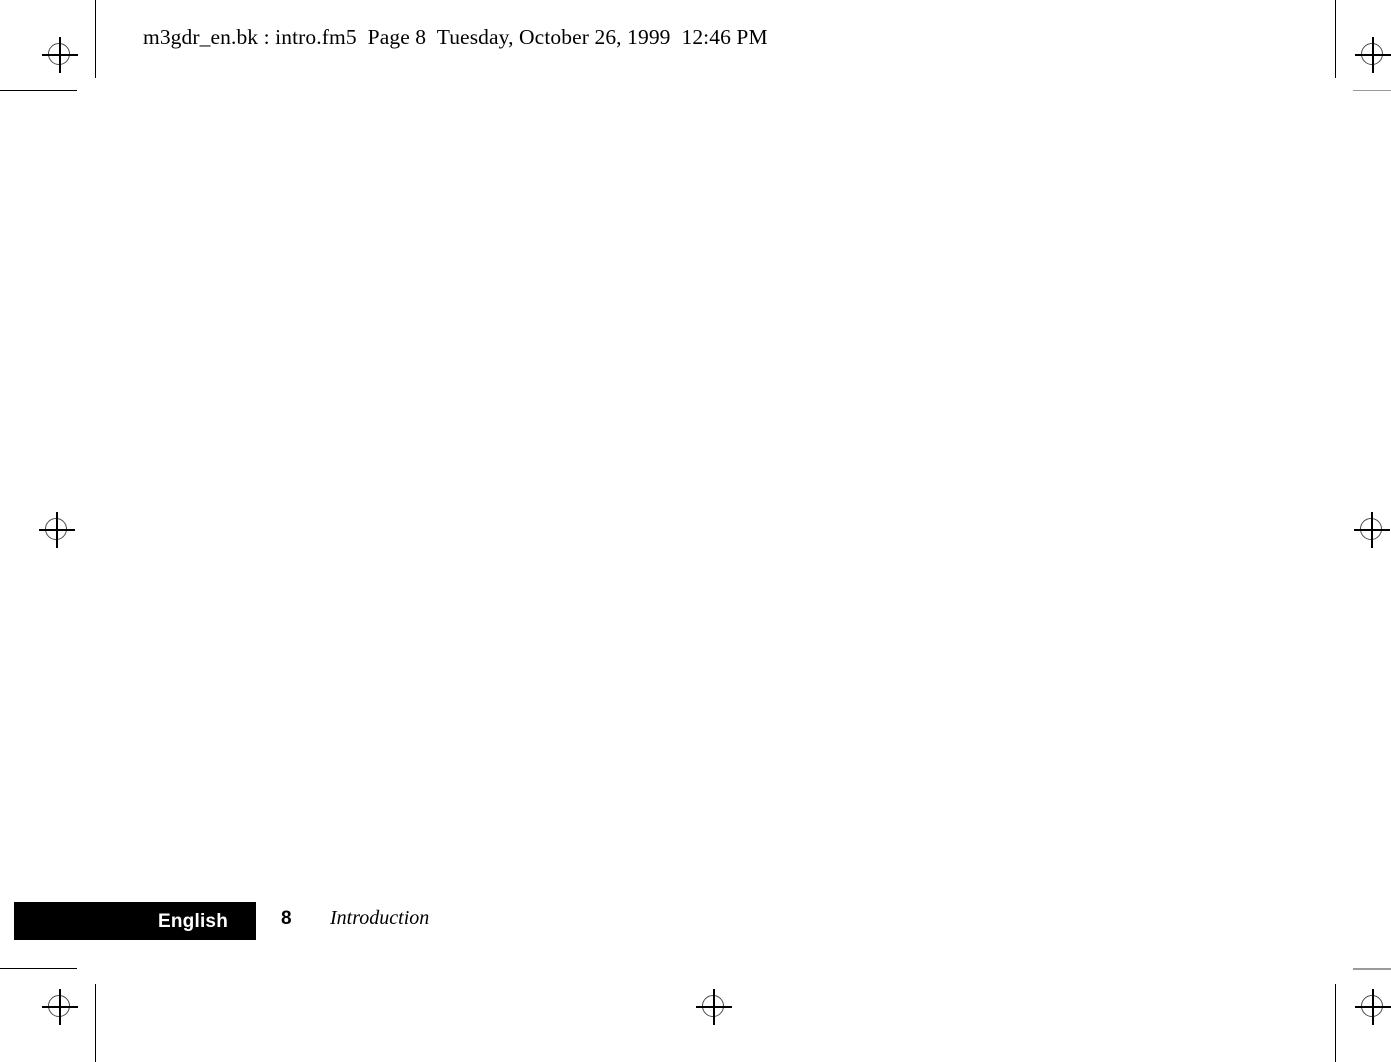 This screenshot has width=1391, height=1062. Describe the element at coordinates (192, 921) in the screenshot. I see `language-bar-label: English` at that location.